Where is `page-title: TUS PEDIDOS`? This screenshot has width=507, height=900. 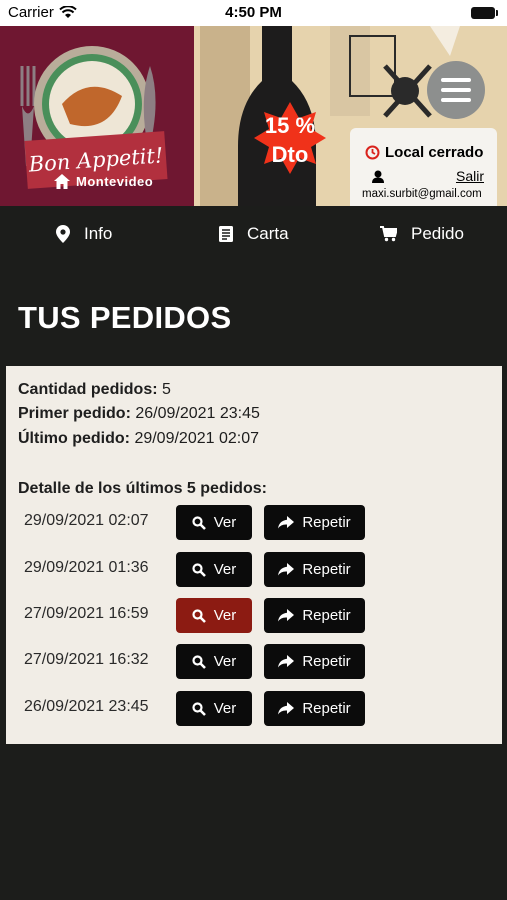
page-title: TUS PEDIDOS is located at coordinates (125, 317).